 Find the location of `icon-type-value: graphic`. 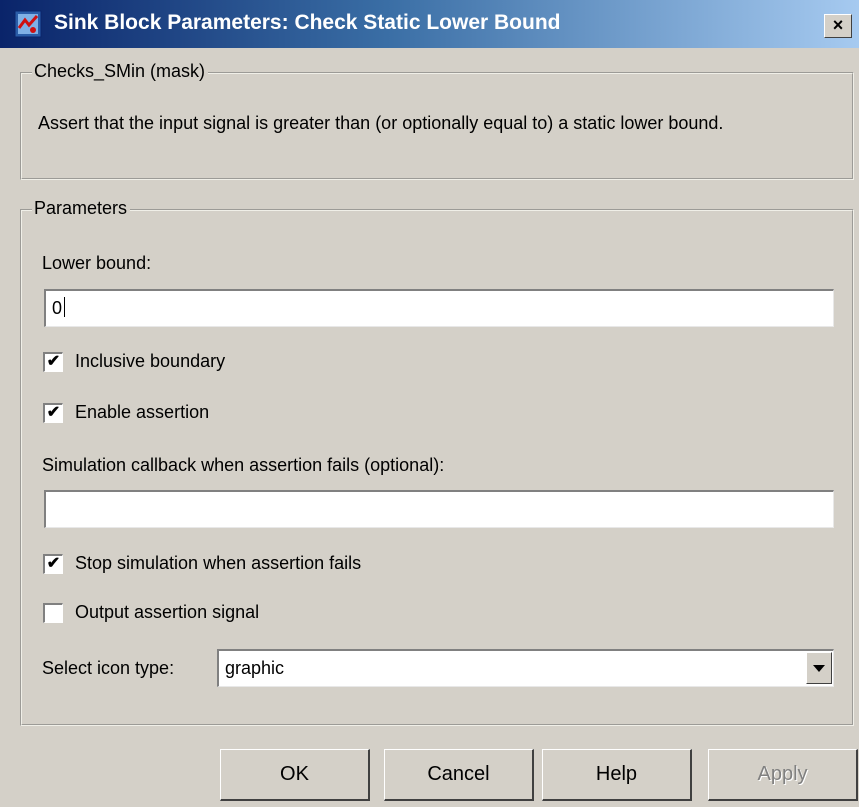

icon-type-value: graphic is located at coordinates (255, 668).